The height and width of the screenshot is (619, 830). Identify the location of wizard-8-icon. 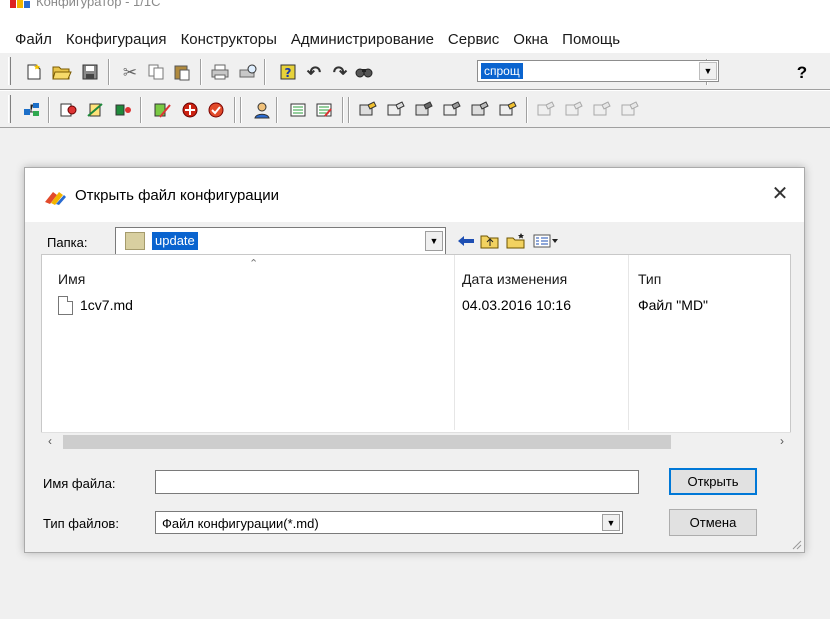
(574, 110).